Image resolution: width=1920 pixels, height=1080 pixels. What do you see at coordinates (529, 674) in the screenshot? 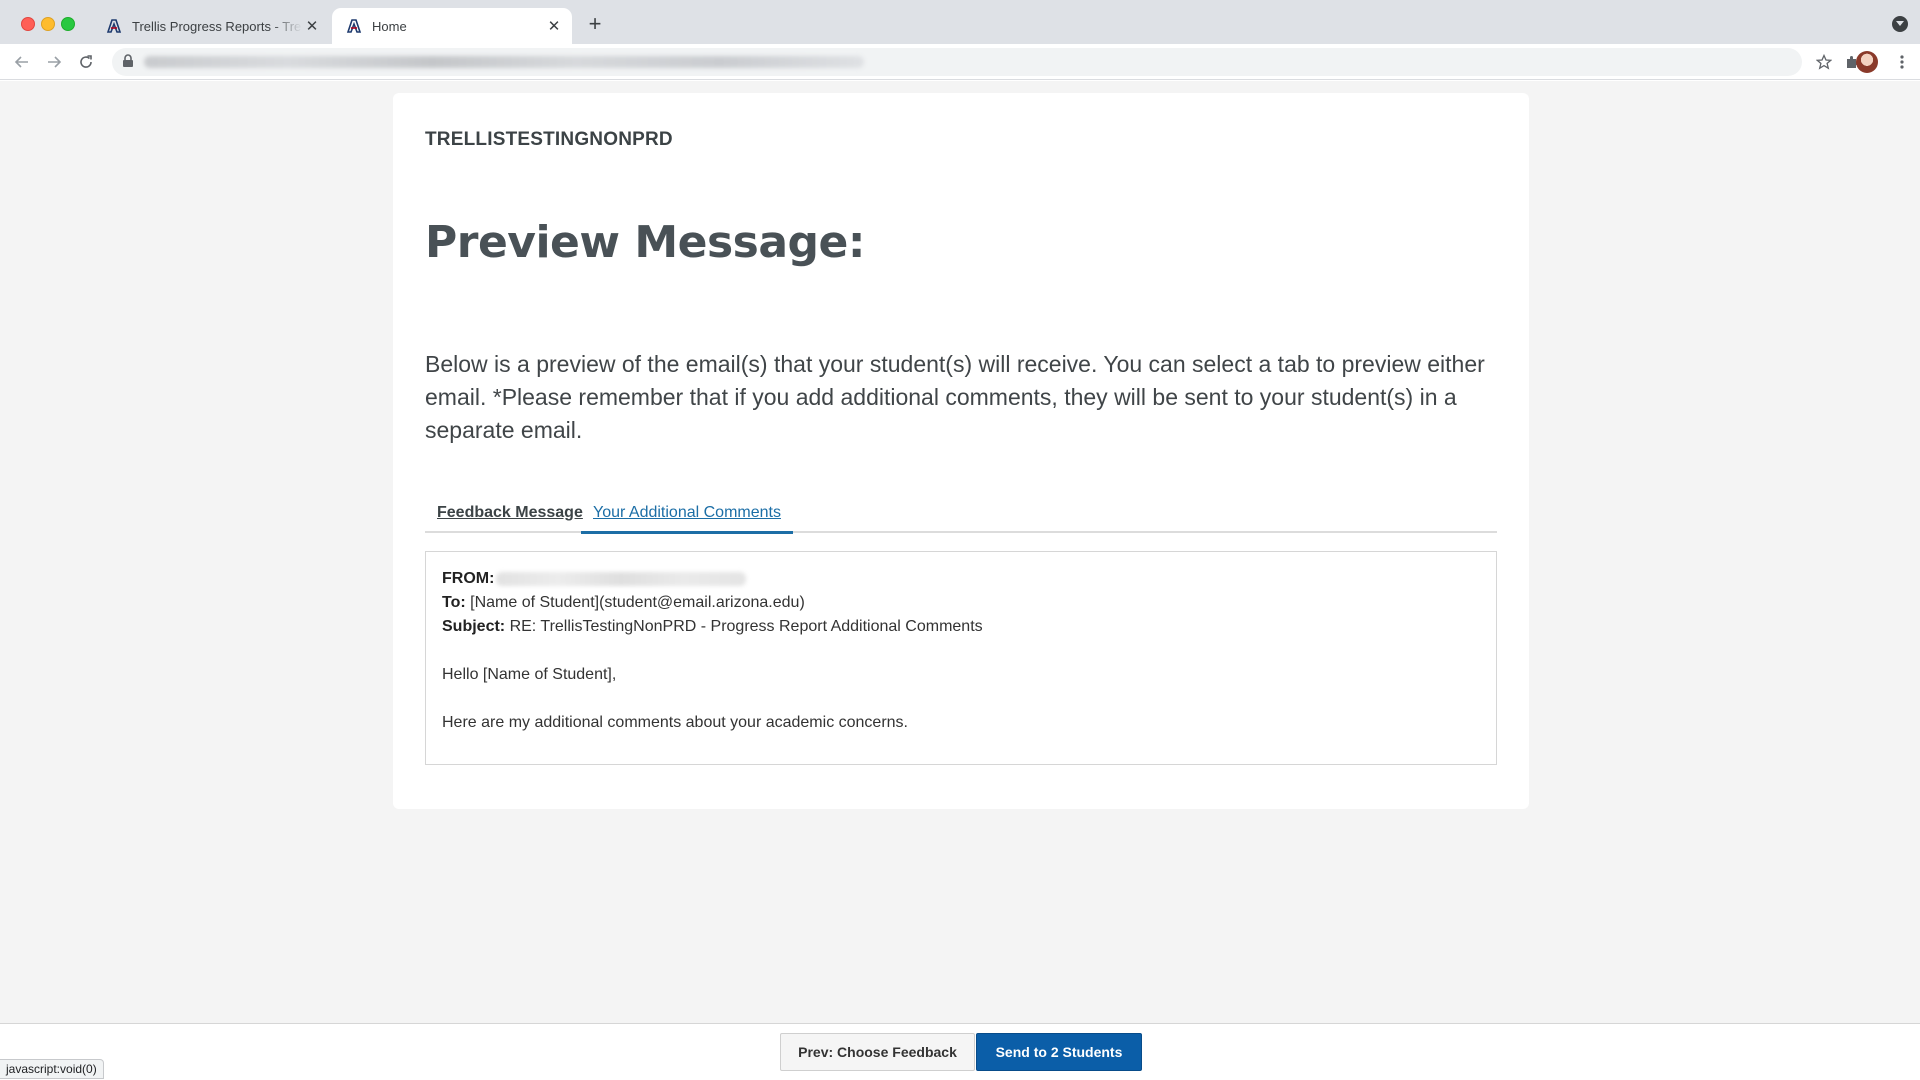
I see `email-greeting: Hello [Name of Student],` at bounding box center [529, 674].